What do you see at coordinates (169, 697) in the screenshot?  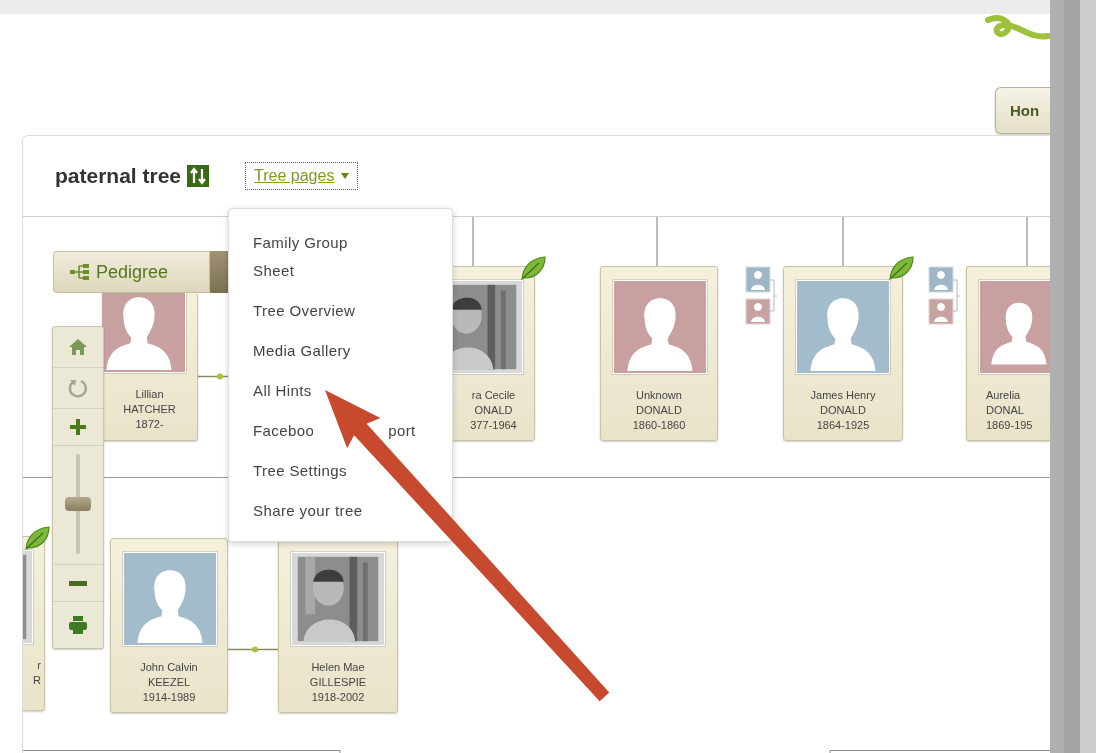 I see `life-years: 1914-1989` at bounding box center [169, 697].